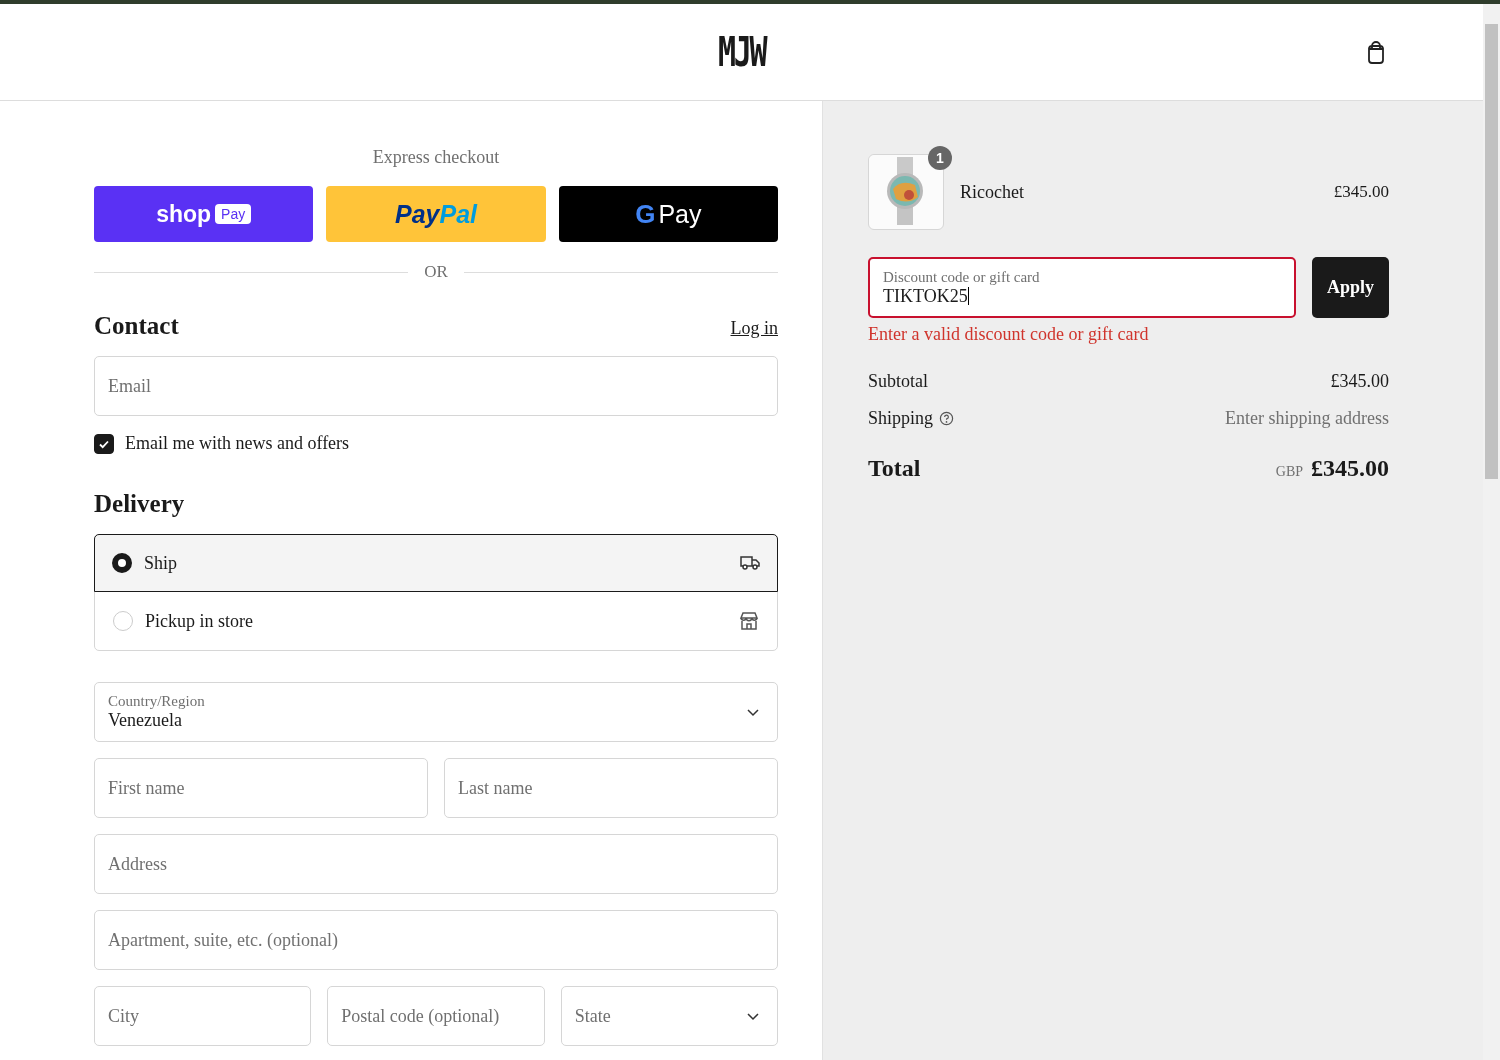  I want to click on country-label: Country/Region, so click(156, 701).